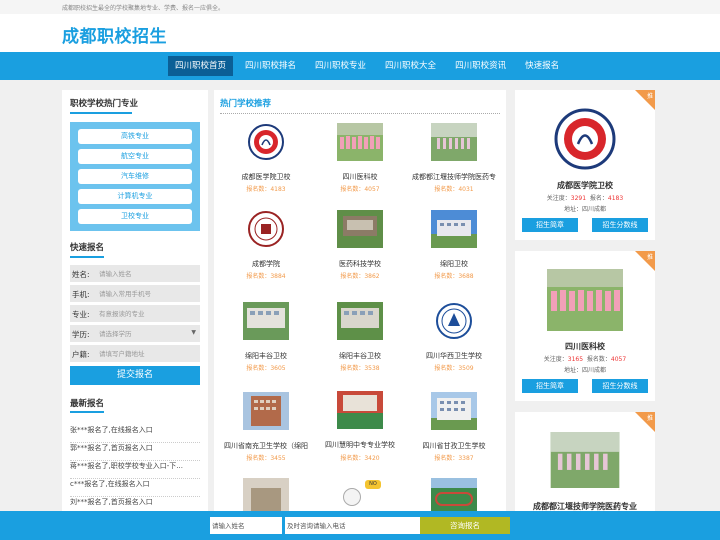 The width and height of the screenshot is (720, 540). What do you see at coordinates (360, 113) in the screenshot?
I see `hot-schools-divider` at bounding box center [360, 113].